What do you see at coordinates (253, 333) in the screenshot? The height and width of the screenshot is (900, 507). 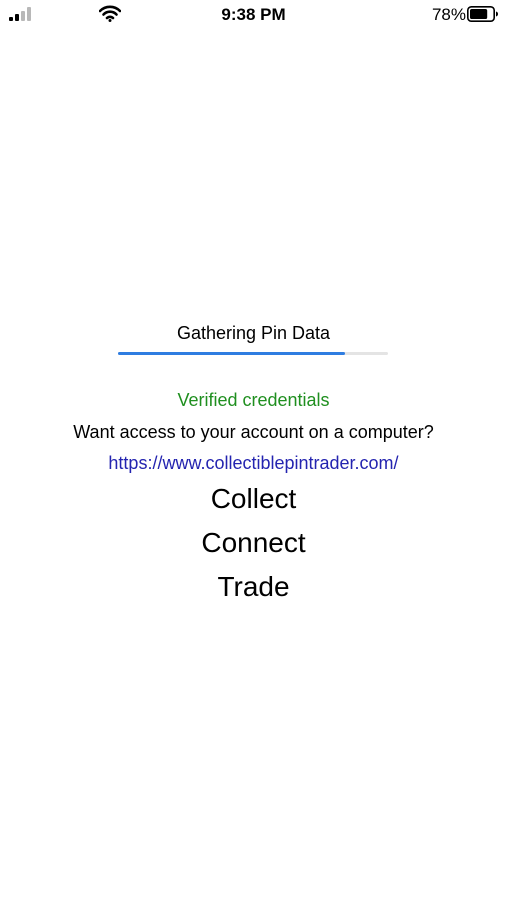 I see `loading-title: Gathering Pin Data` at bounding box center [253, 333].